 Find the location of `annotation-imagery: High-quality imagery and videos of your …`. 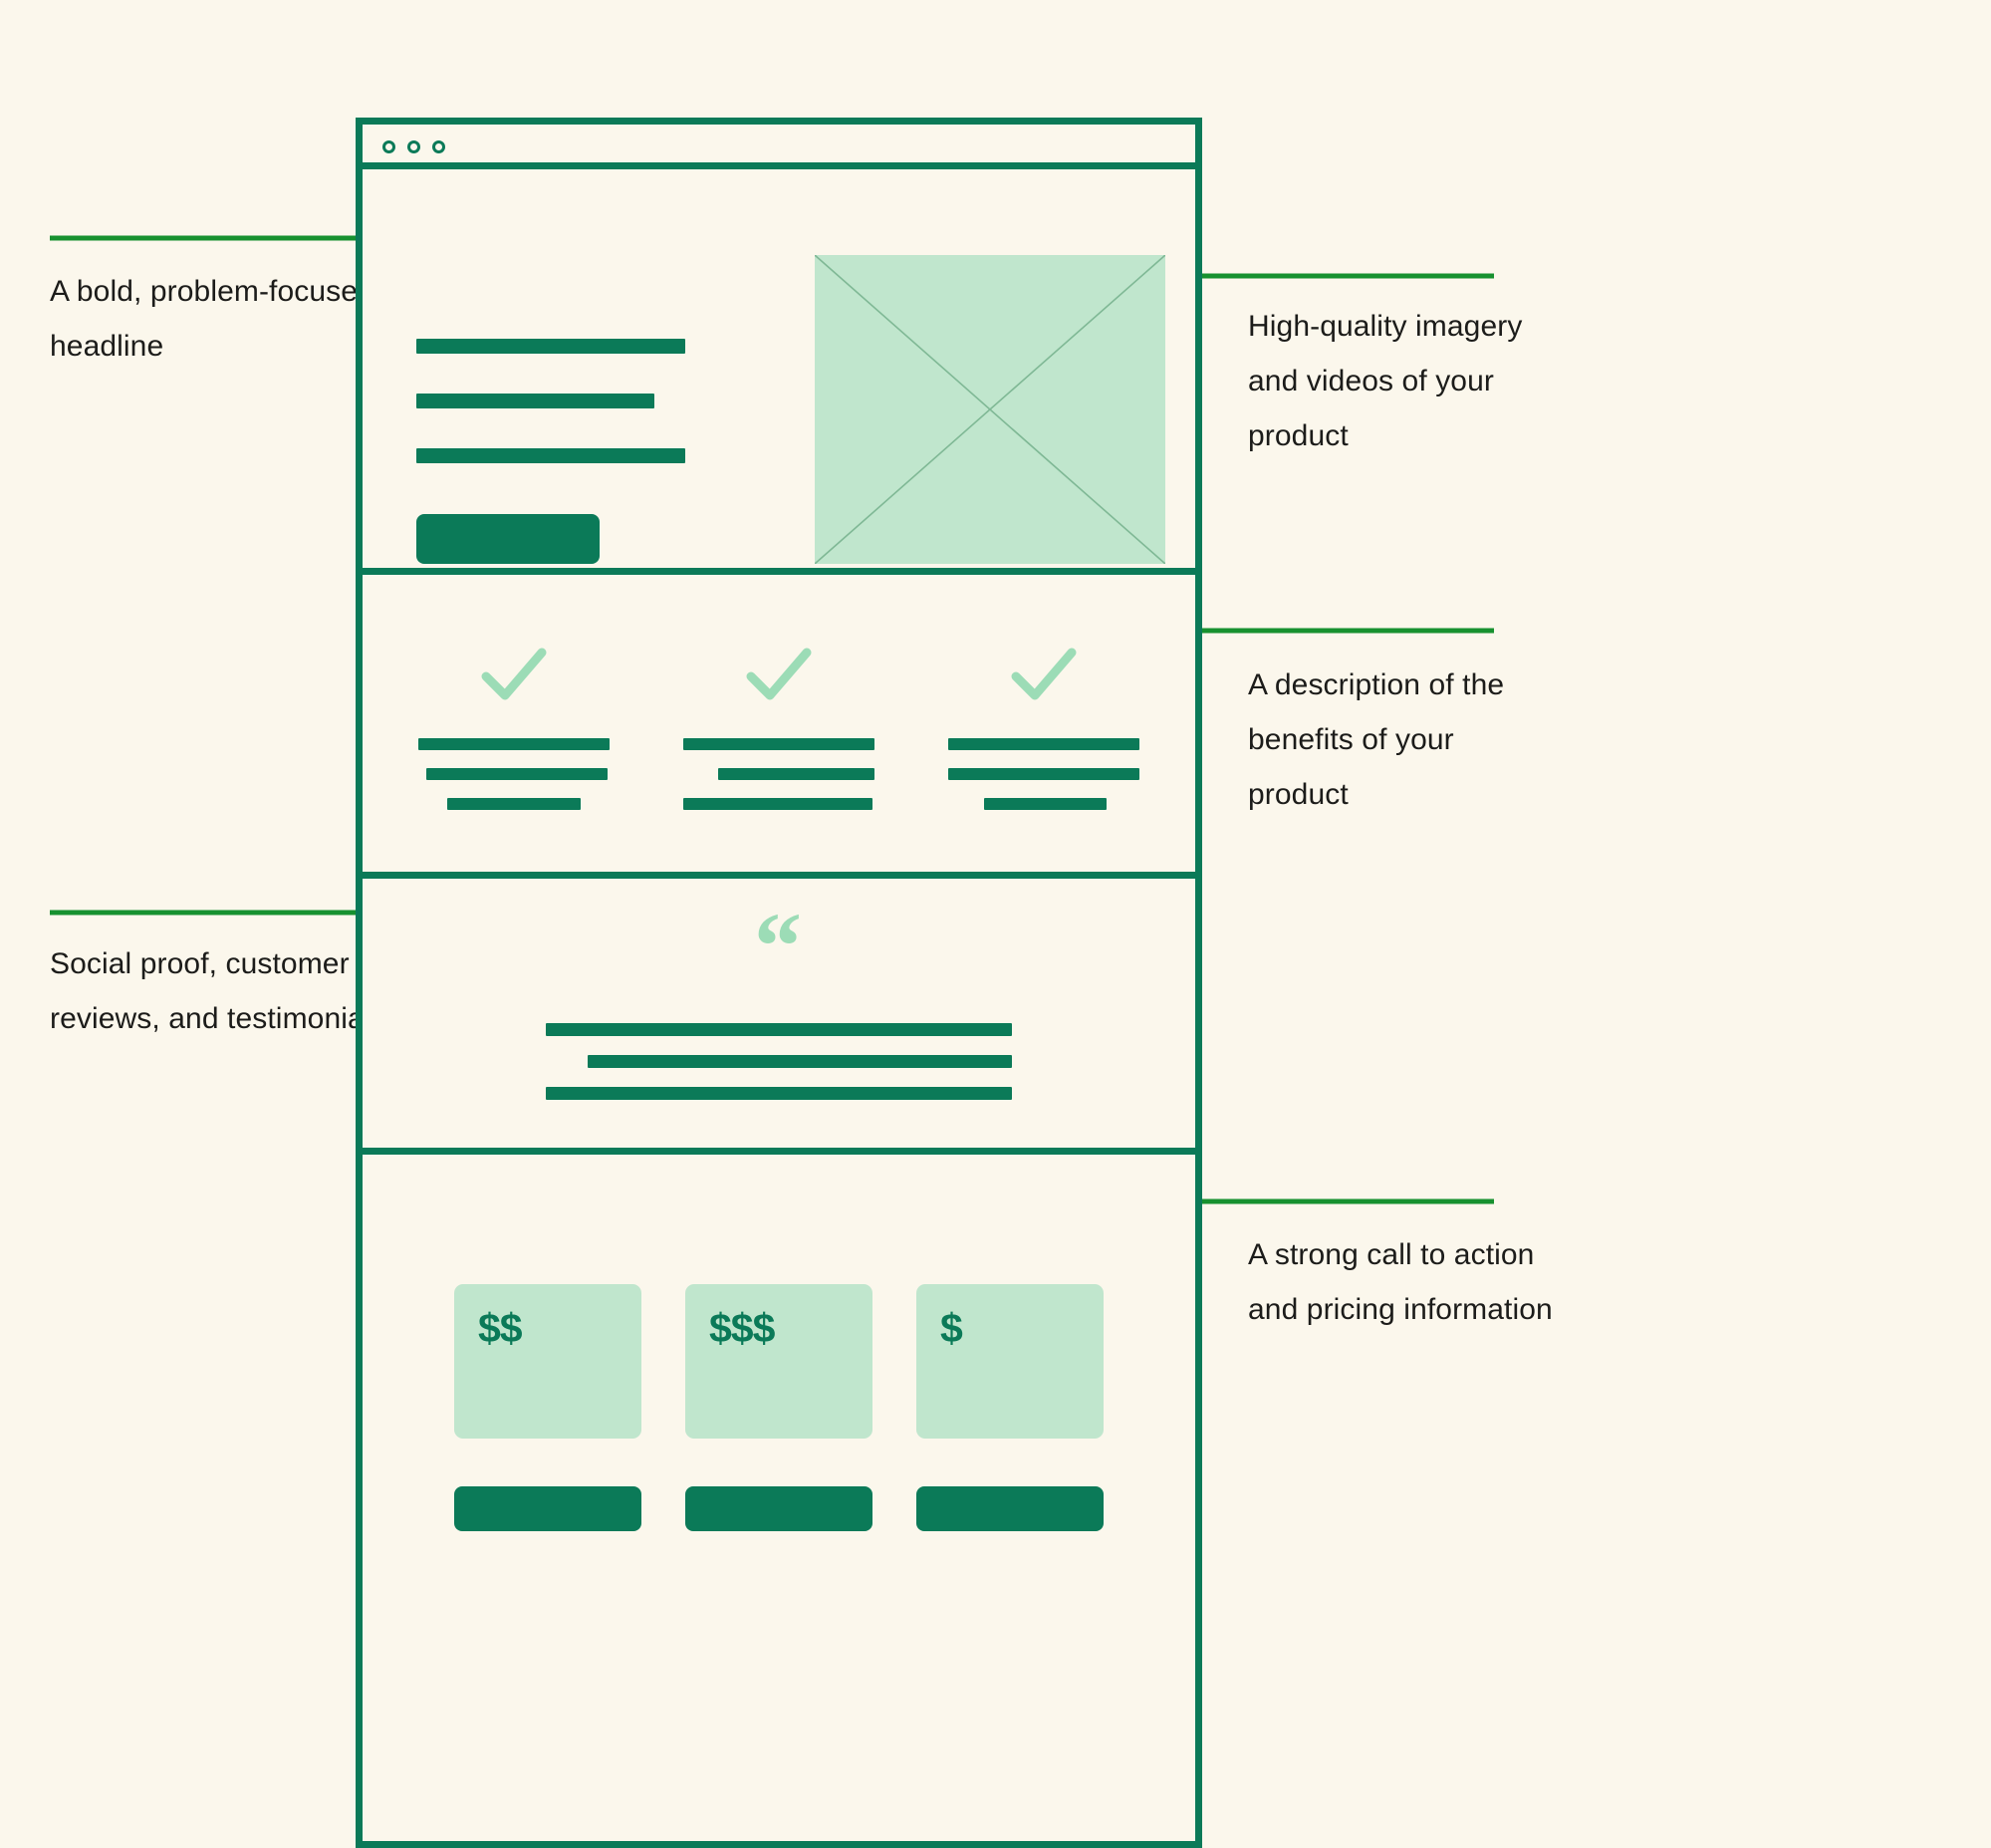

annotation-imagery: High-quality imagery and videos of your … is located at coordinates (1397, 381).